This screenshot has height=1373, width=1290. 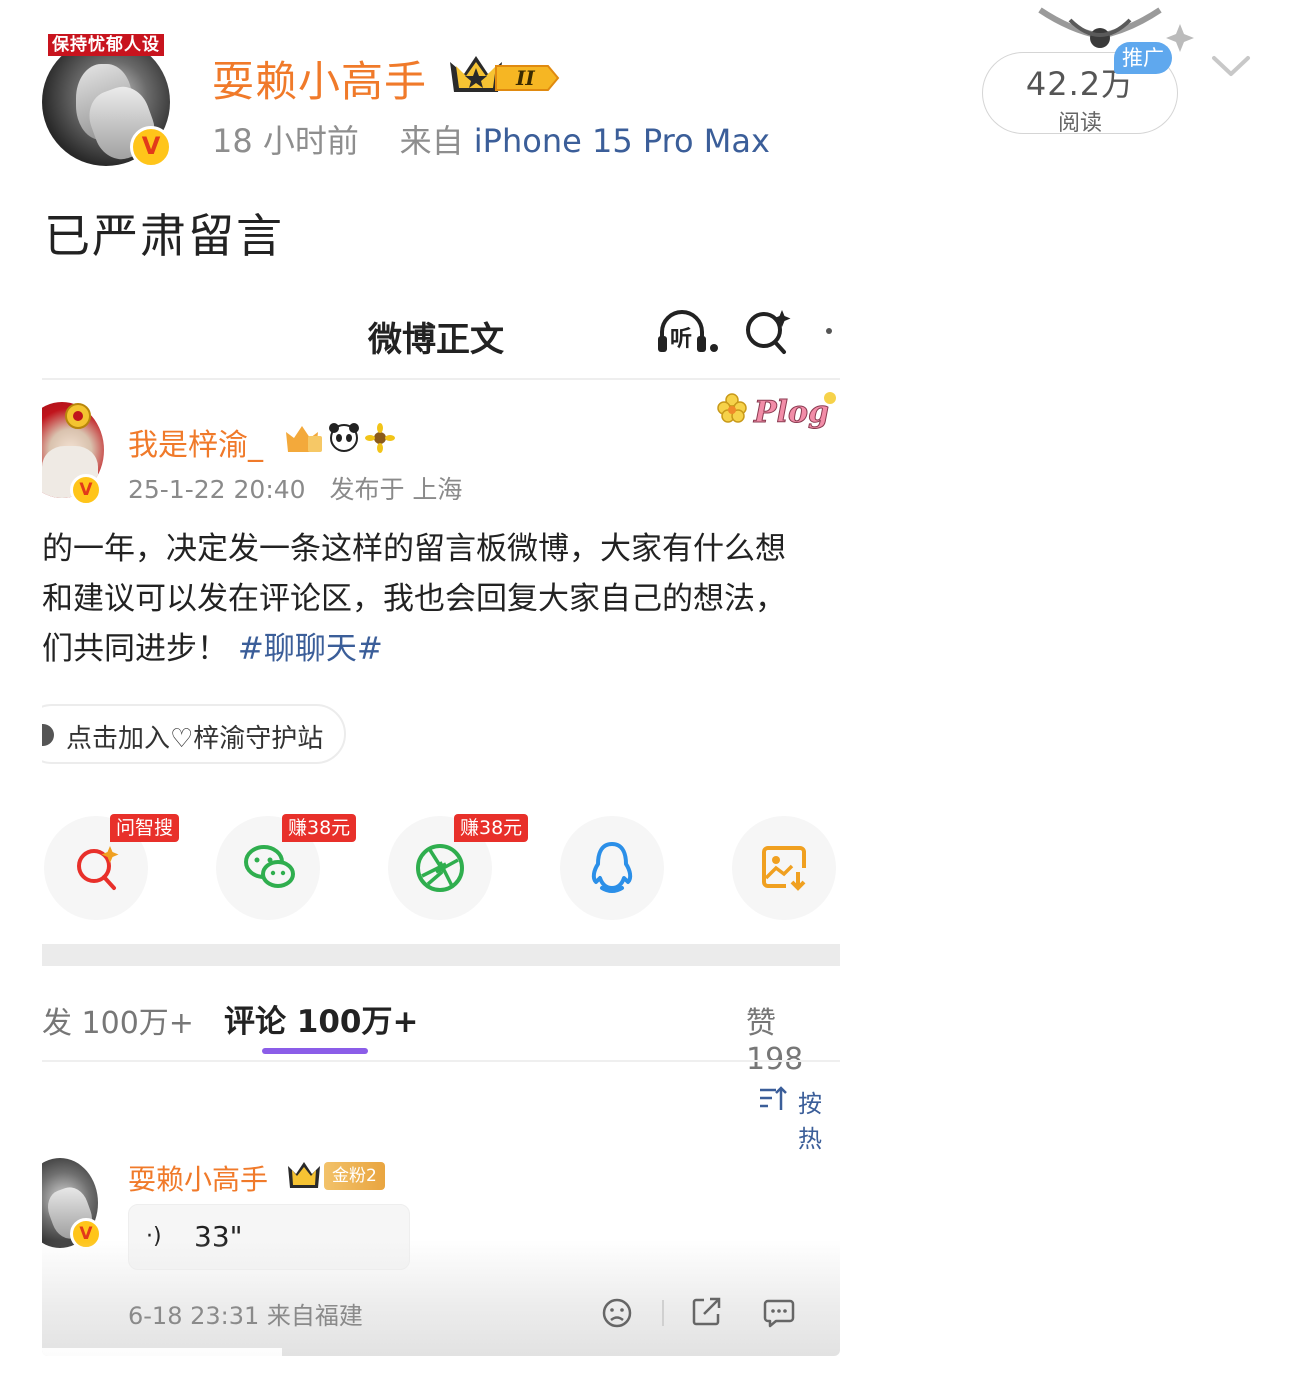 I want to click on sort-label: 按热, so click(x=819, y=1119).